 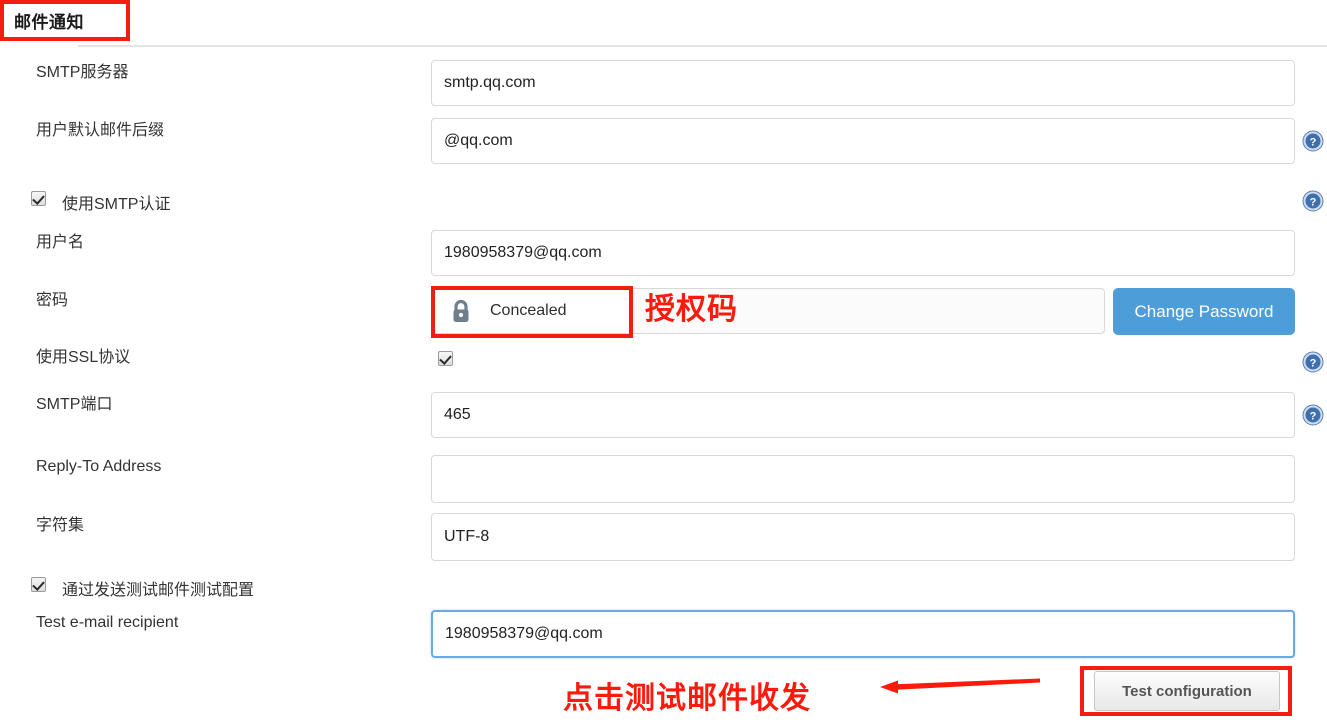 I want to click on help-icon-use-ssl: ?, so click(x=1313, y=362).